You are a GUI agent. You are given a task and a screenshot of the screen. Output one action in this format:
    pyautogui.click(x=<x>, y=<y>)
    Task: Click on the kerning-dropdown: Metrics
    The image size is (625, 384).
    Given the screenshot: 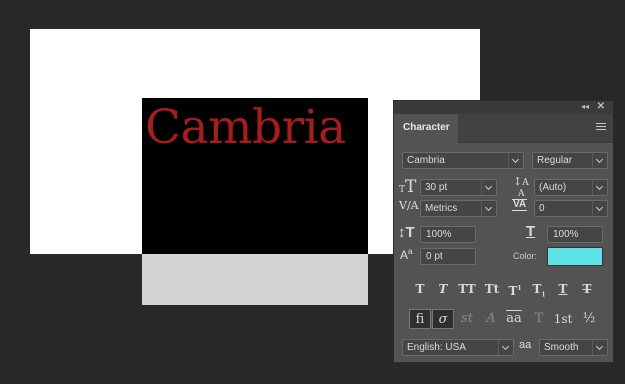 What is the action you would take?
    pyautogui.click(x=458, y=208)
    